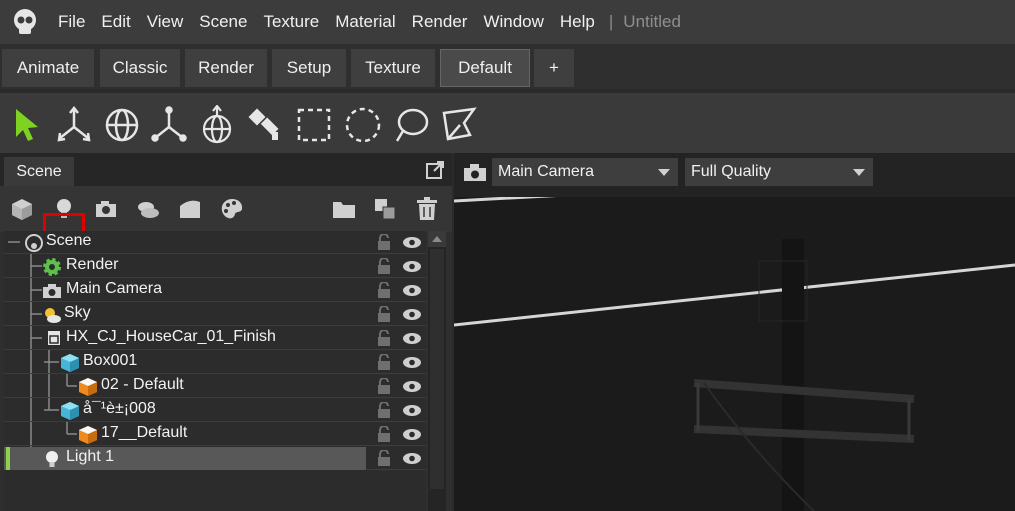 This screenshot has height=511, width=1015. I want to click on palette-icon, so click(232, 209).